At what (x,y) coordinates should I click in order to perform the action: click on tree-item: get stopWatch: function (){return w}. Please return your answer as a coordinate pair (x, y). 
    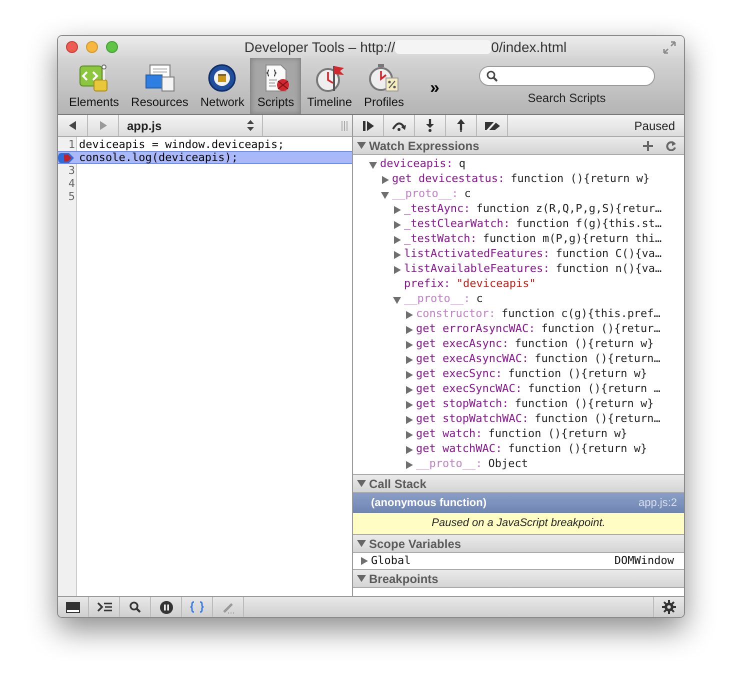
    Looking at the image, I should click on (518, 404).